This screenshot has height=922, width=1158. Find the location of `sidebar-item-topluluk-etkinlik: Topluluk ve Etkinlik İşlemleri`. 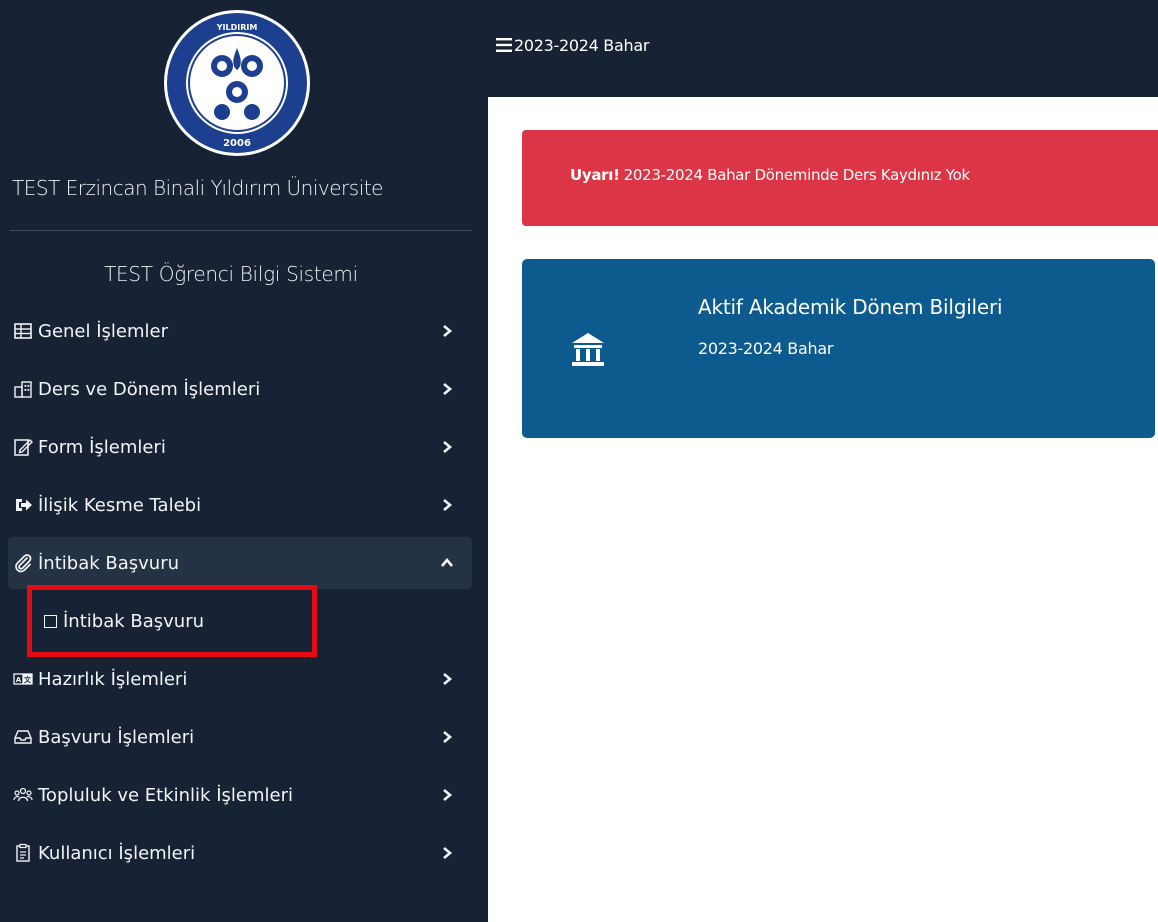

sidebar-item-topluluk-etkinlik: Topluluk ve Etkinlik İşlemleri is located at coordinates (243, 795).